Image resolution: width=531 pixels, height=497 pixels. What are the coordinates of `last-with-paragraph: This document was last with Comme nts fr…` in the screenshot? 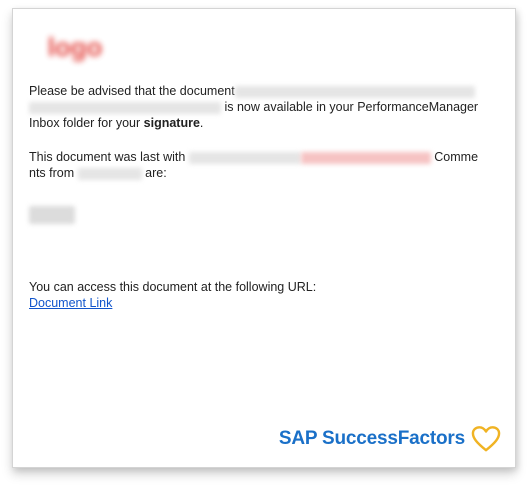 It's located at (265, 165).